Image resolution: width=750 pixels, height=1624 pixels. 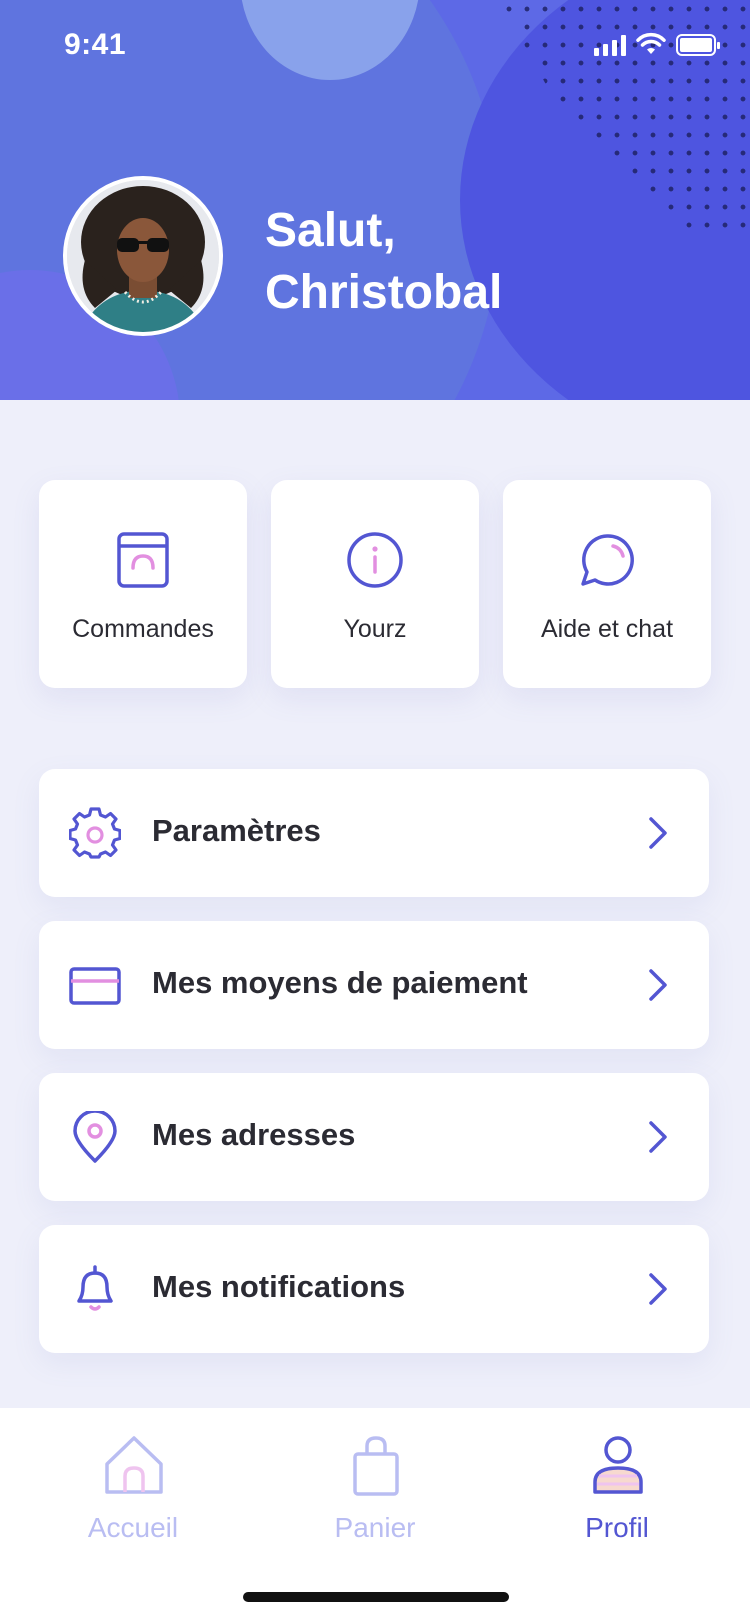 What do you see at coordinates (374, 1137) in the screenshot?
I see `menu-item-adresses: Mes adresses` at bounding box center [374, 1137].